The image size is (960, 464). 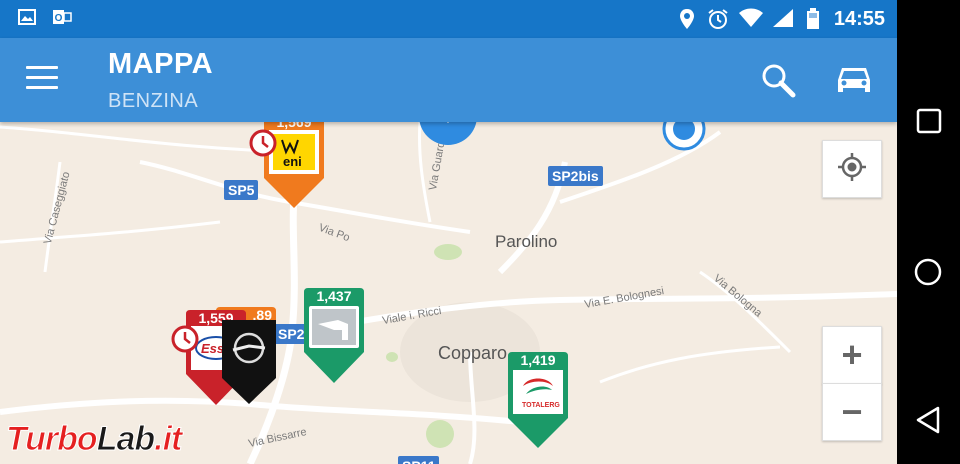 What do you see at coordinates (859, 19) in the screenshot?
I see `status-clock: 14:55` at bounding box center [859, 19].